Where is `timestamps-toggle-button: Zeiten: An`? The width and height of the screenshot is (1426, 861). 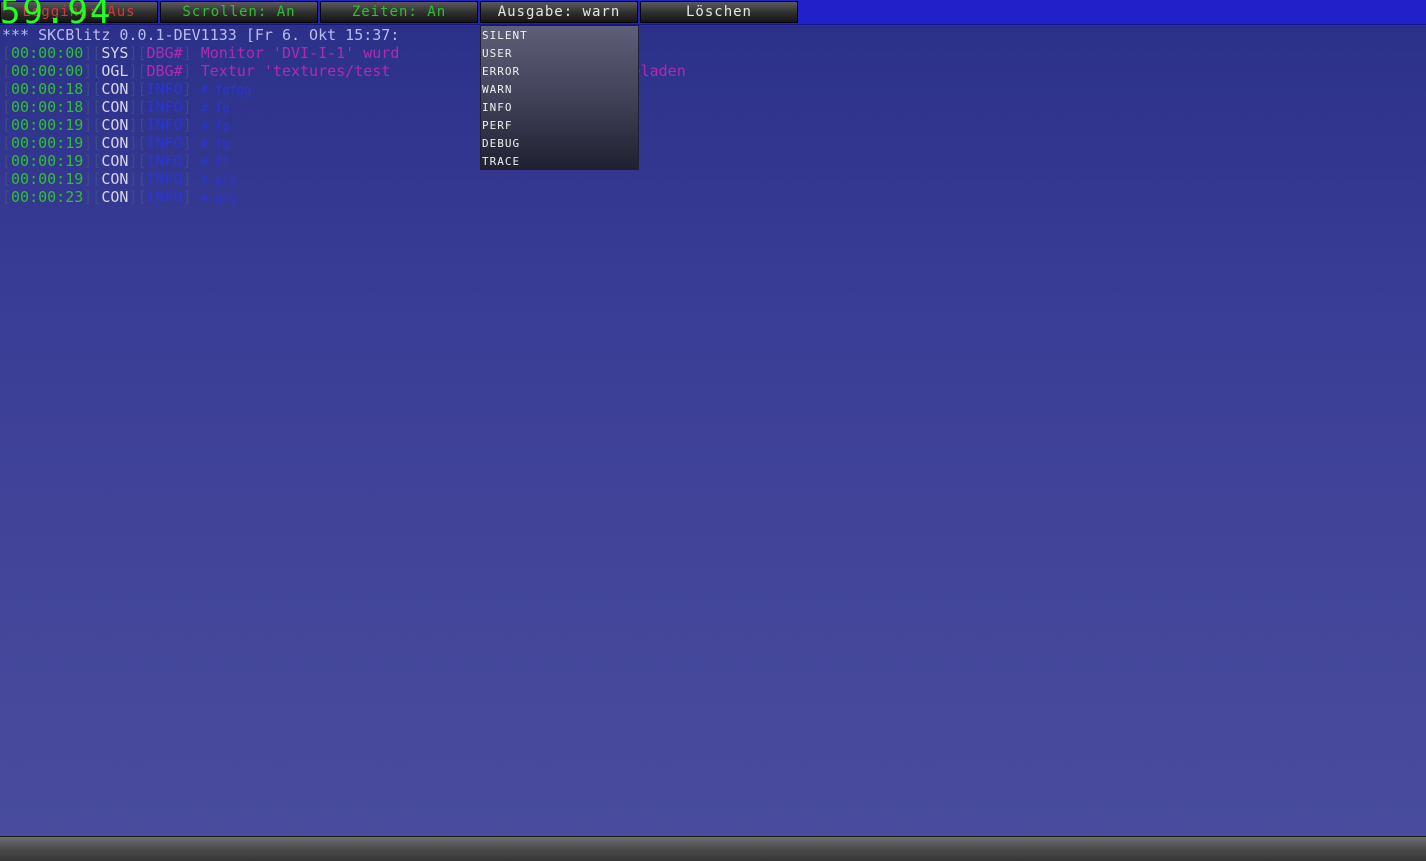
timestamps-toggle-button: Zeiten: An is located at coordinates (399, 12).